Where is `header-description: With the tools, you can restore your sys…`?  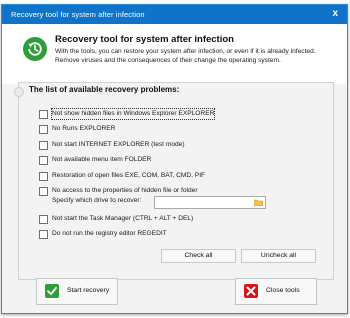
header-description: With the tools, you can restore your sys… is located at coordinates (185, 56).